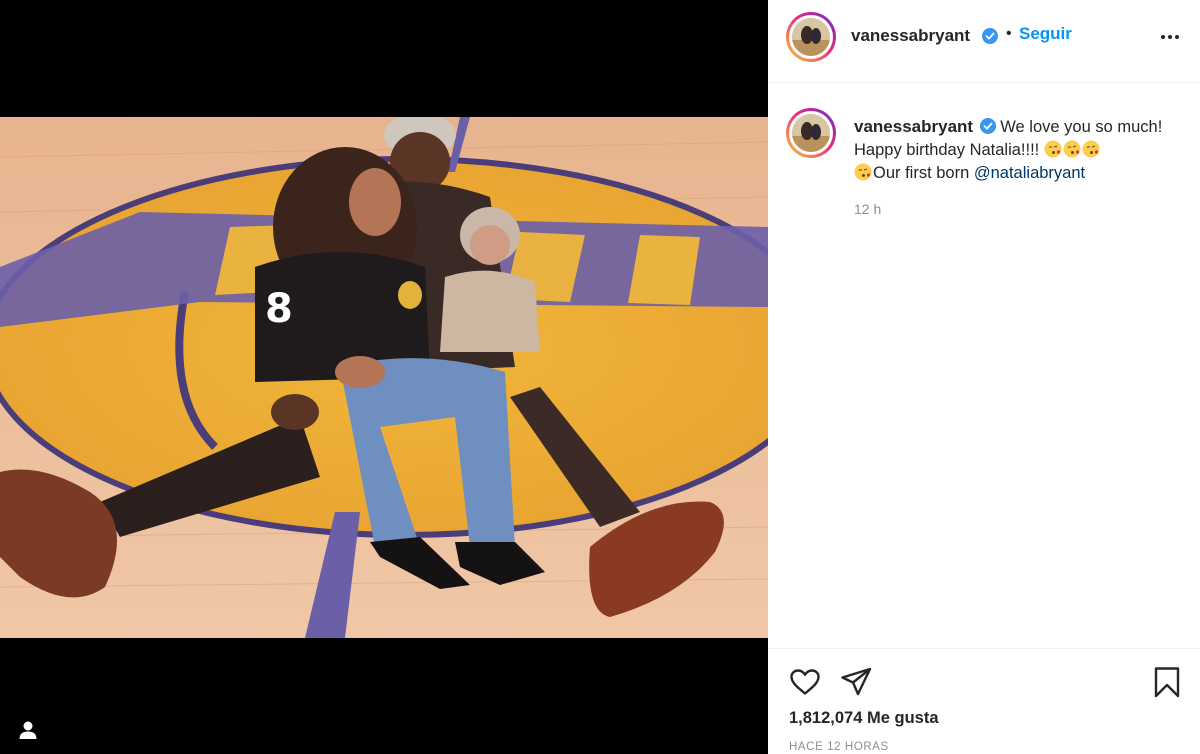 This screenshot has width=1200, height=754. What do you see at coordinates (1029, 173) in the screenshot?
I see `mention-link: @nataliabryant` at bounding box center [1029, 173].